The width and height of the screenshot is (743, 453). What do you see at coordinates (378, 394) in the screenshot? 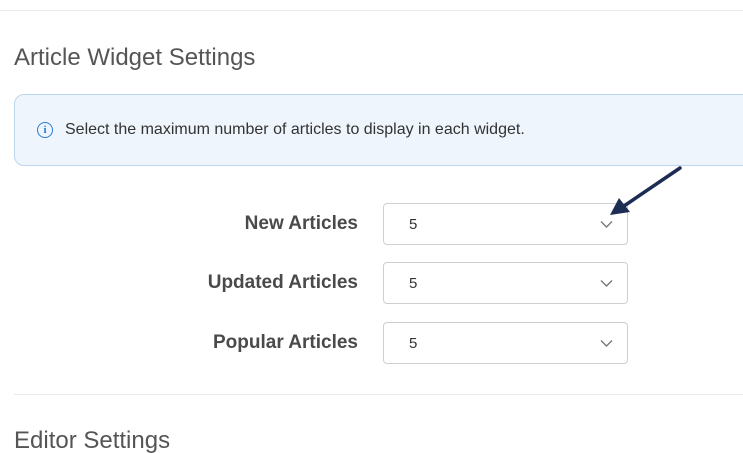
I see `section-divider` at bounding box center [378, 394].